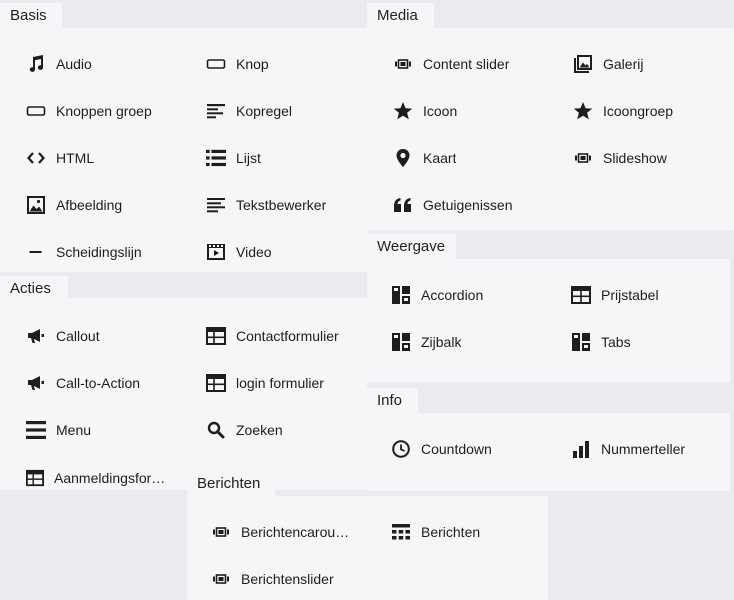 This screenshot has width=734, height=600. What do you see at coordinates (34, 289) in the screenshot?
I see `acties-tab: Acties` at bounding box center [34, 289].